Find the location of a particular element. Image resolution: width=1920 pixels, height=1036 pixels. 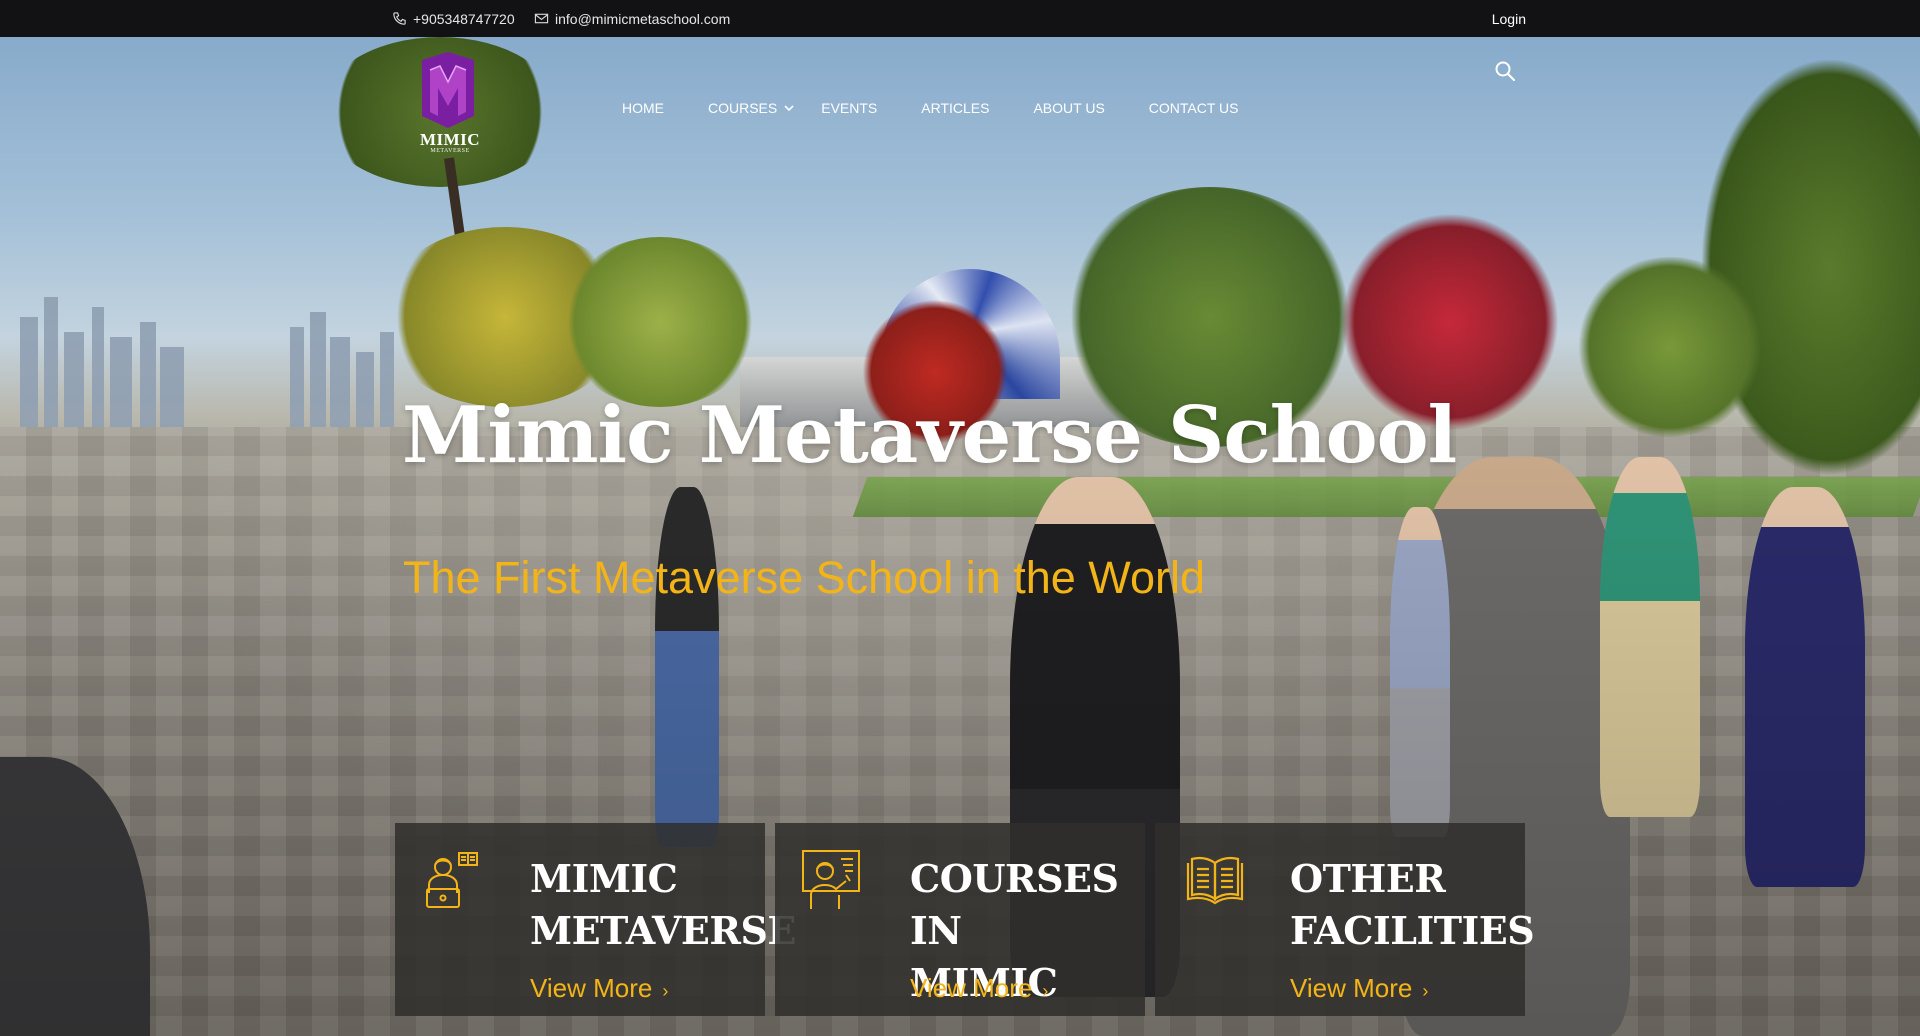

card-title-line: METAVERSE is located at coordinates (663, 930).